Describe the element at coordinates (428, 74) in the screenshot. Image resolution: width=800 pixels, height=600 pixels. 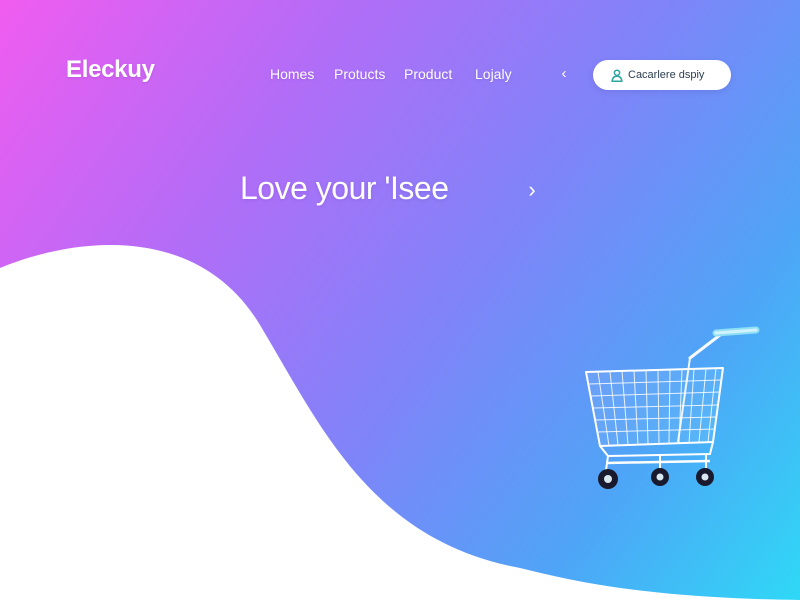
I see `nav-link-product: Product` at that location.